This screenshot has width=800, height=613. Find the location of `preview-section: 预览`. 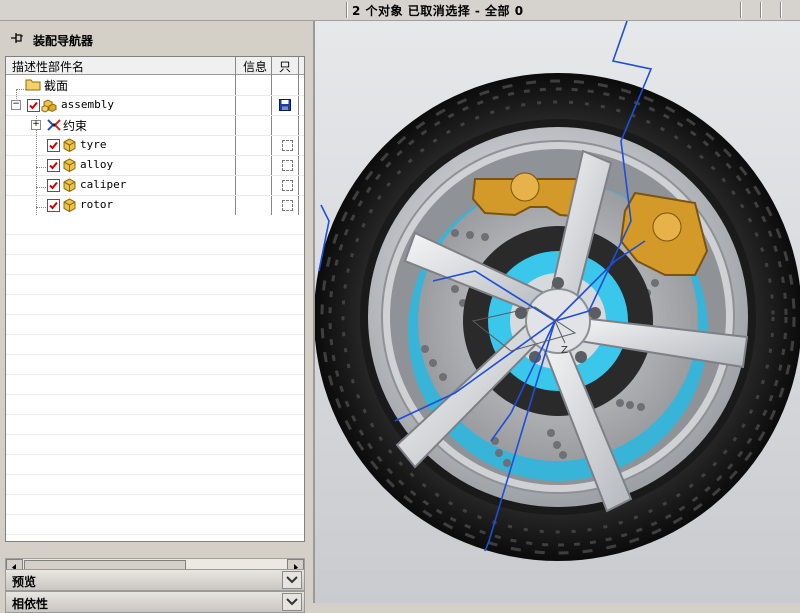

preview-section: 预览 is located at coordinates (155, 580).